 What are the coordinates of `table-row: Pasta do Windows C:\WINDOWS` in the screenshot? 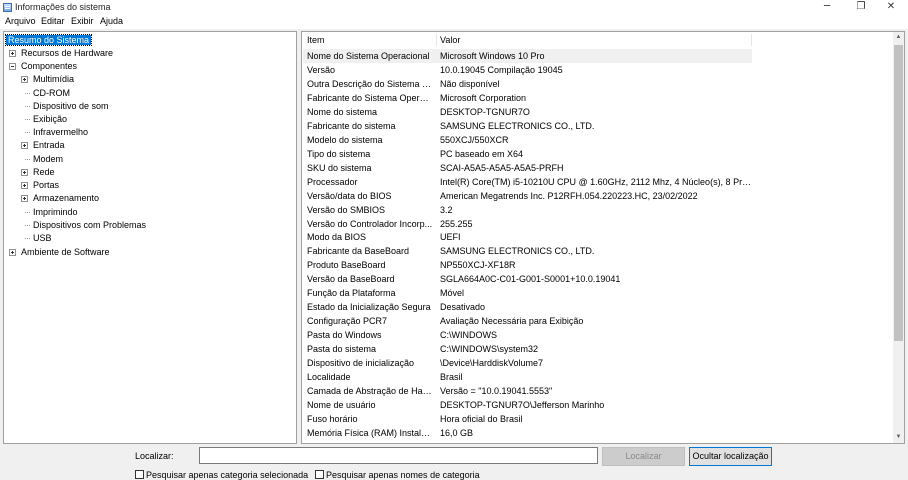 It's located at (599, 335).